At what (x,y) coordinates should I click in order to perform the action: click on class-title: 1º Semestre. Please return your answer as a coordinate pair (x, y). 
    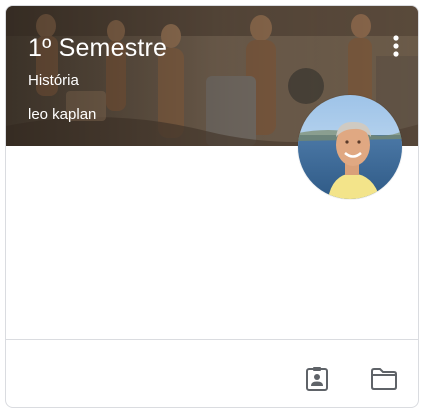
    Looking at the image, I should click on (97, 48).